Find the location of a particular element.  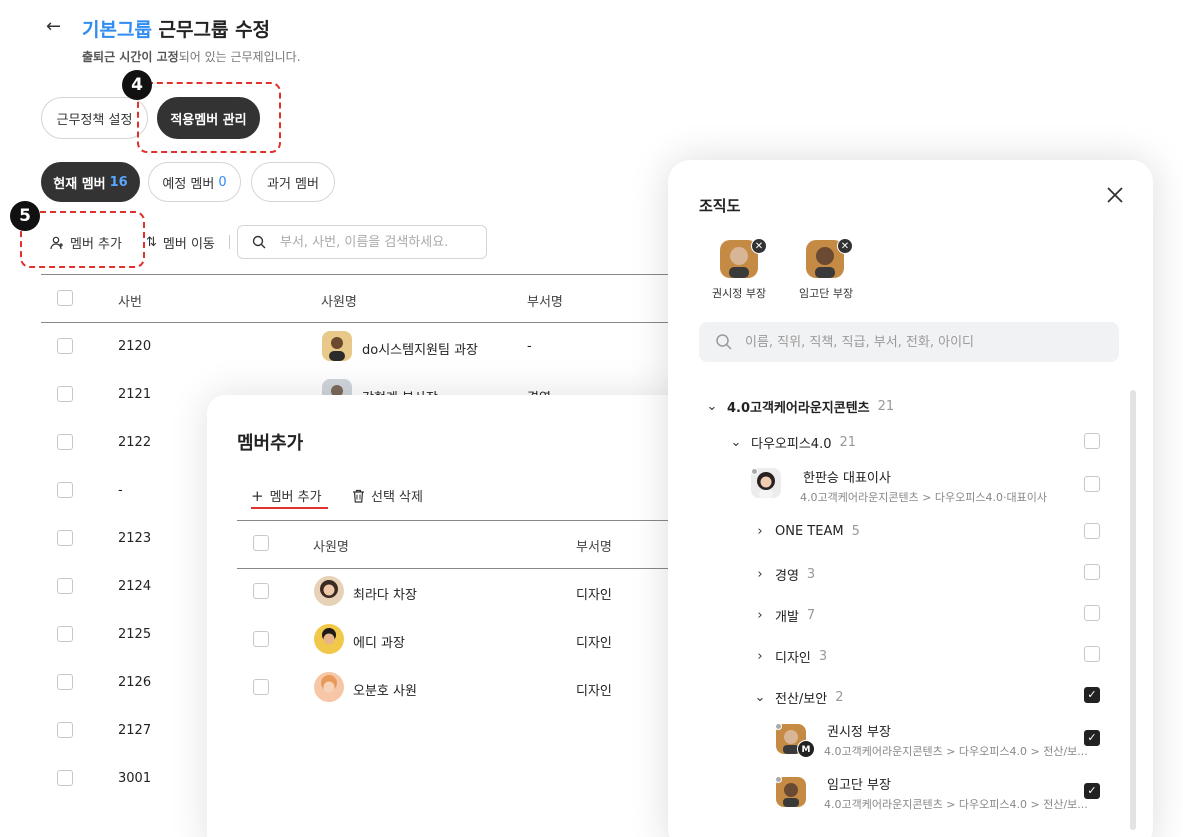

column-header-dept: 부서명 is located at coordinates (545, 302).